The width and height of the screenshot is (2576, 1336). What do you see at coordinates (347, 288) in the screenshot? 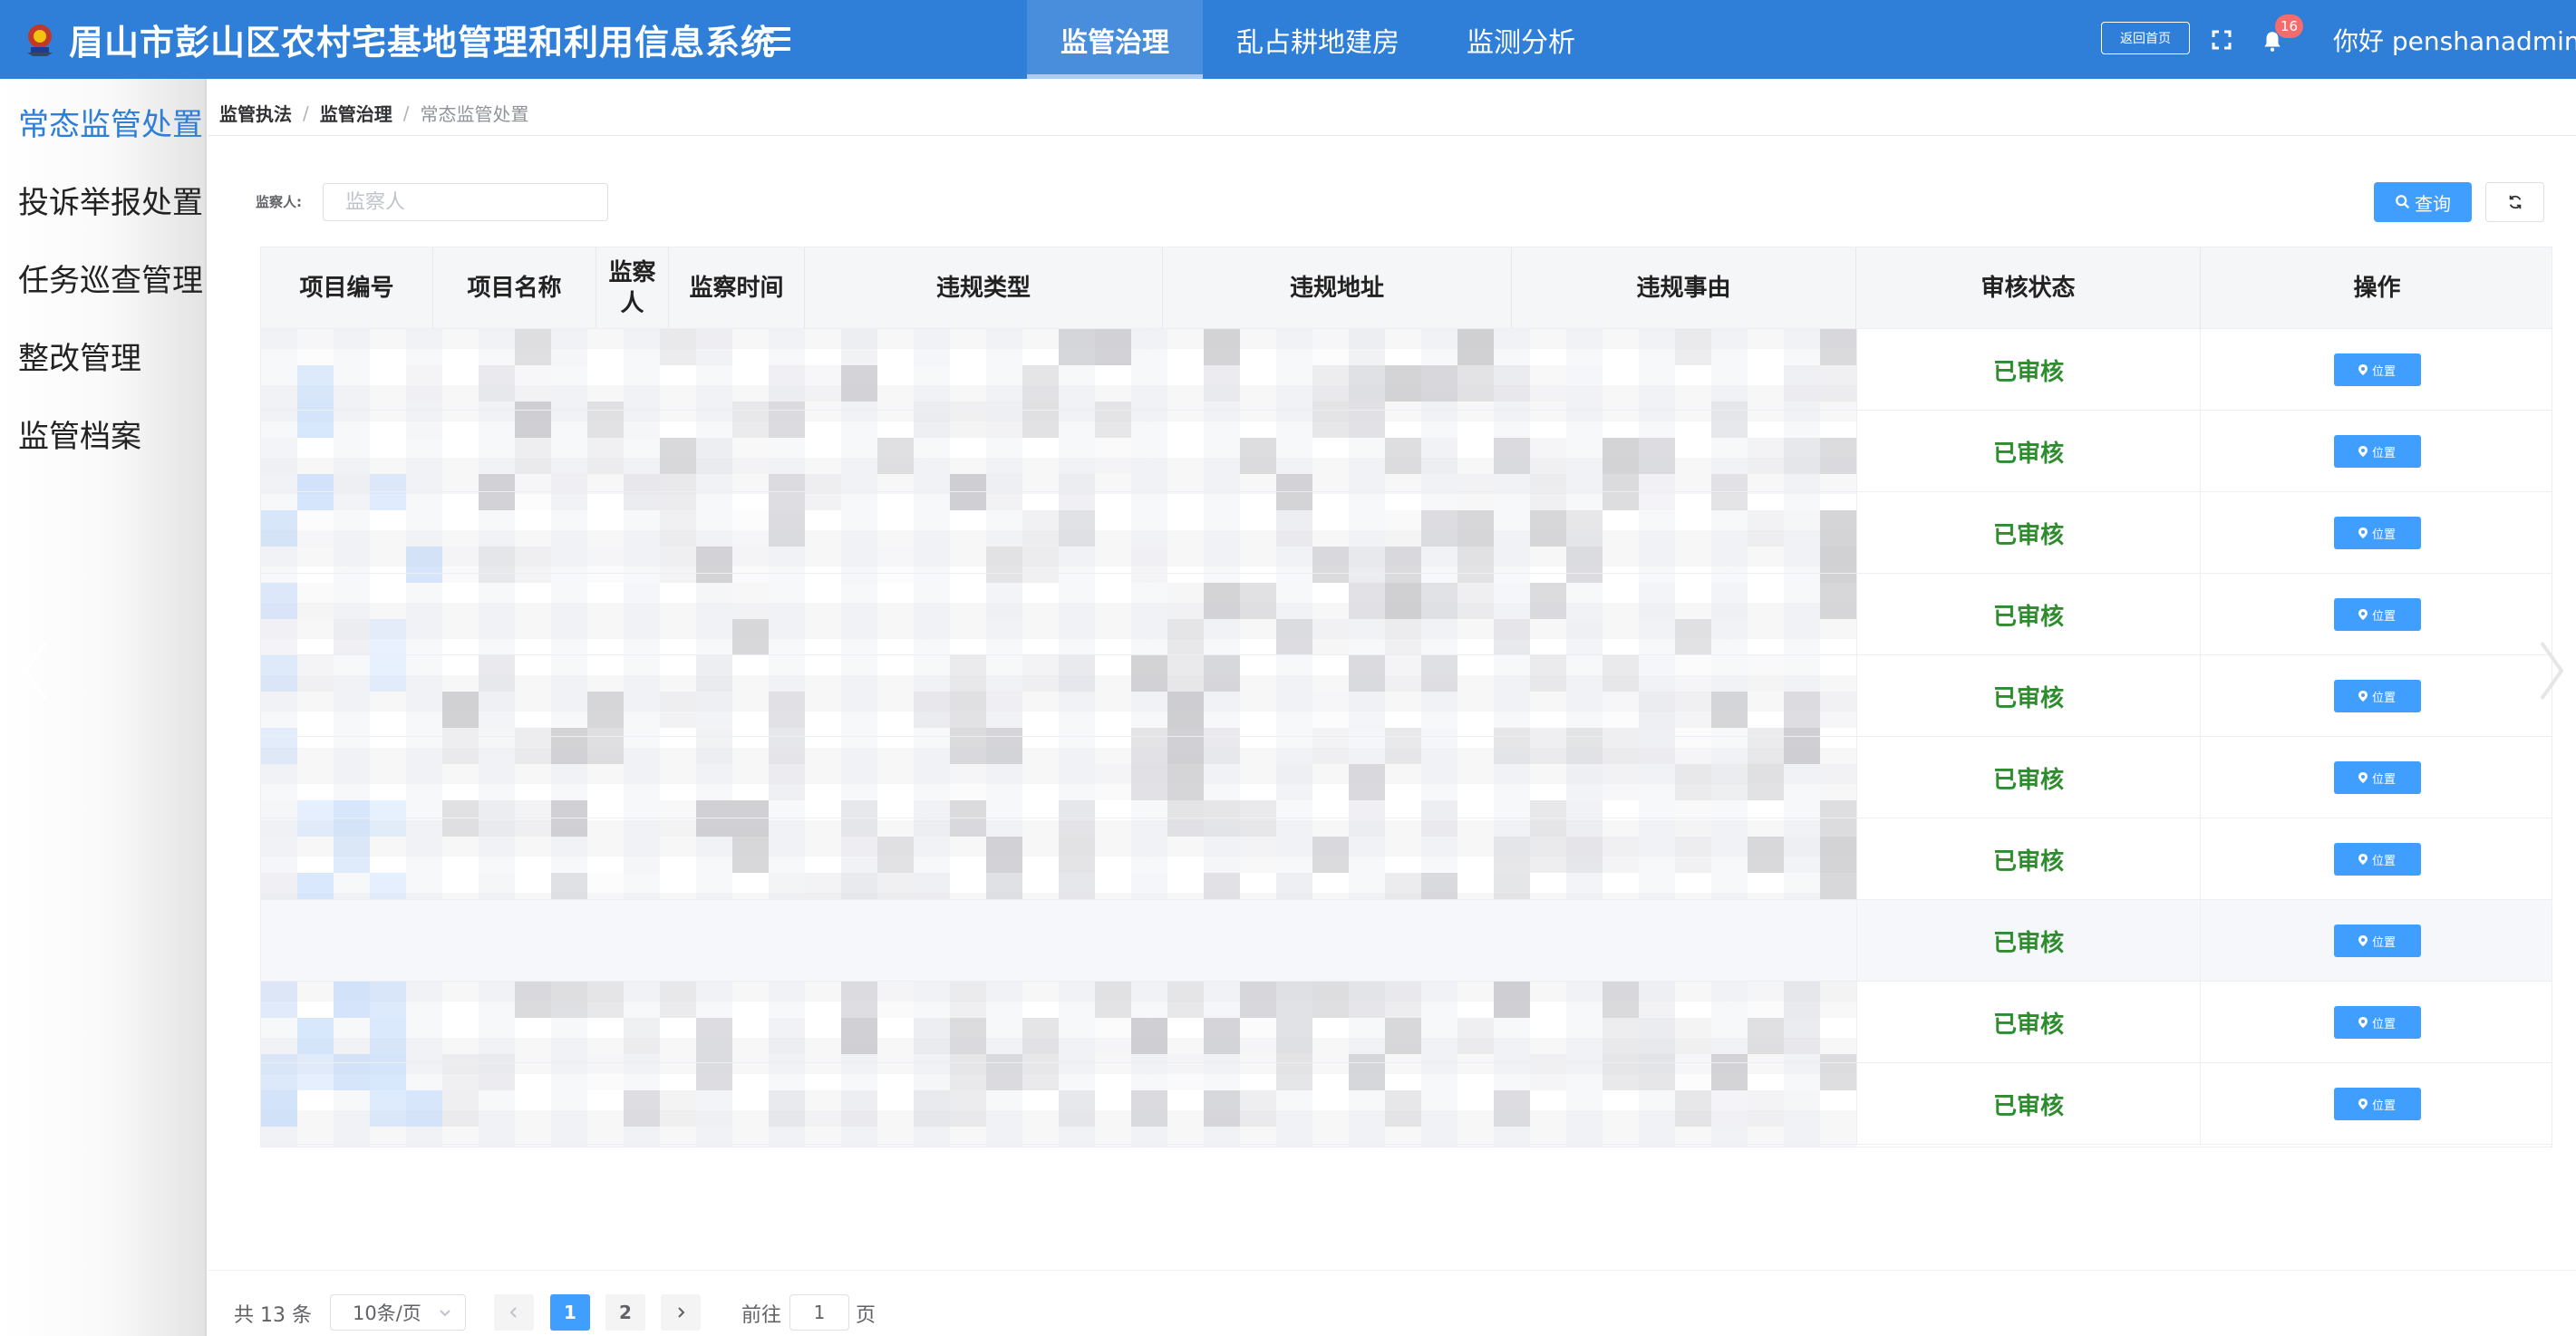
I see `column-header: 项目编号` at bounding box center [347, 288].